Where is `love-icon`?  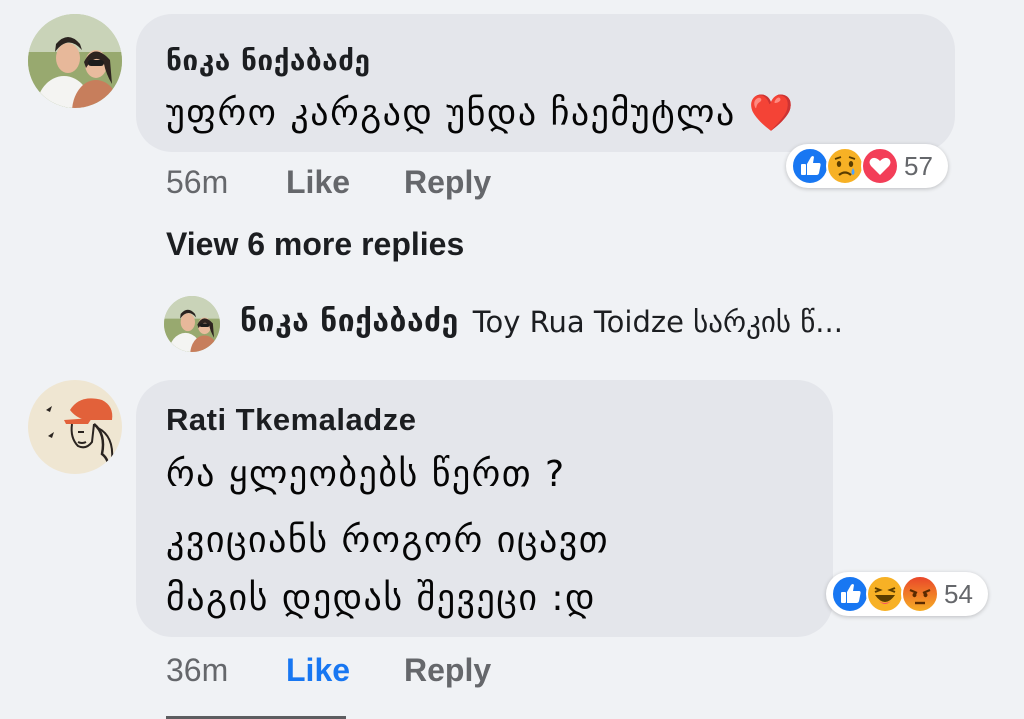 love-icon is located at coordinates (880, 166).